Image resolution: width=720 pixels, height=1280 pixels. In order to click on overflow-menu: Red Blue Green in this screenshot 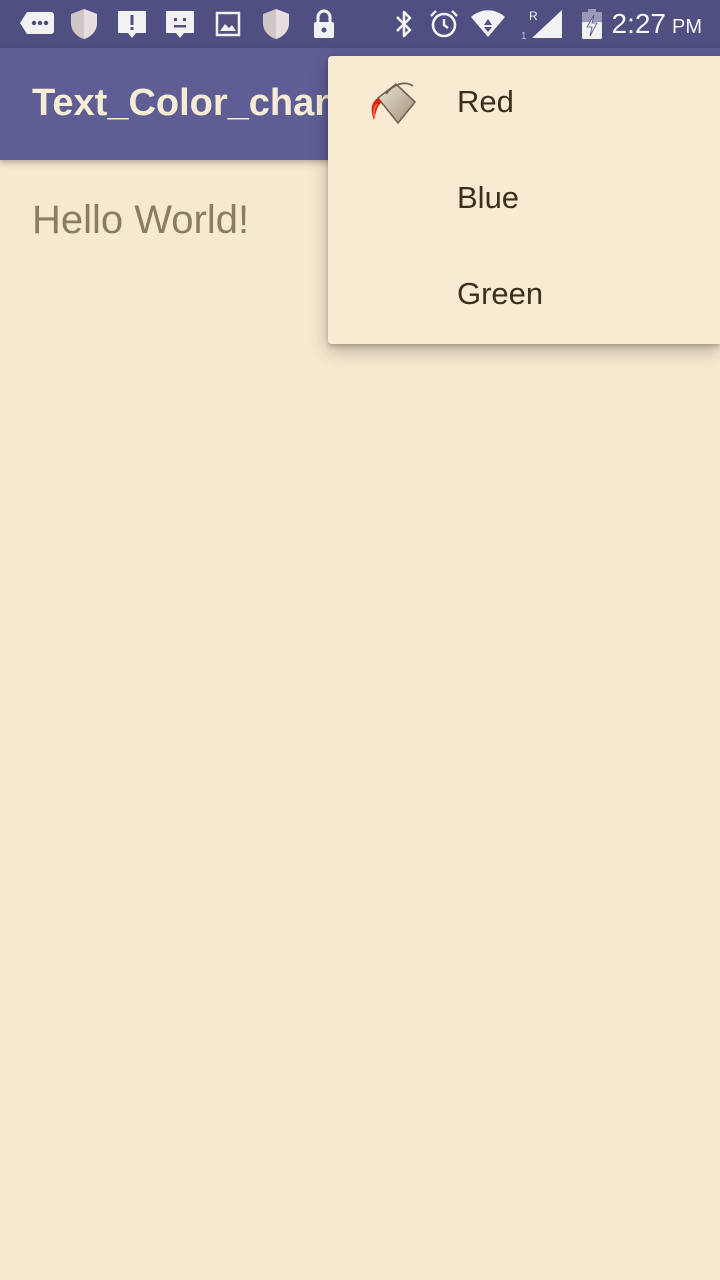, I will do `click(524, 200)`.